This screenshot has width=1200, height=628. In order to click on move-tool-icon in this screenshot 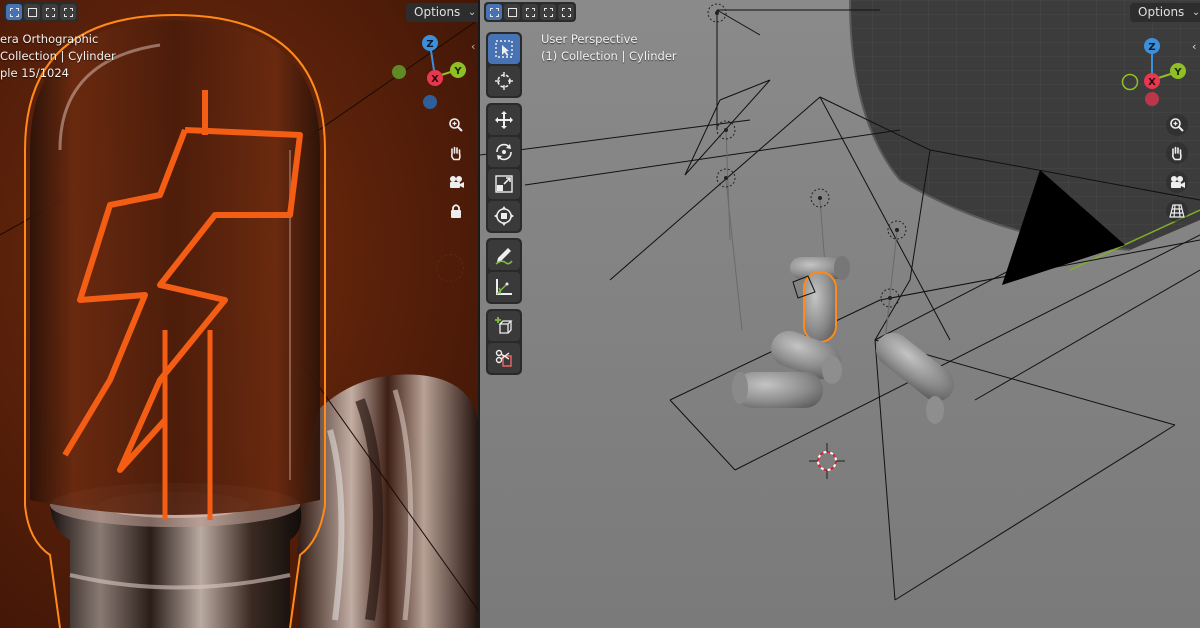, I will do `click(504, 120)`.